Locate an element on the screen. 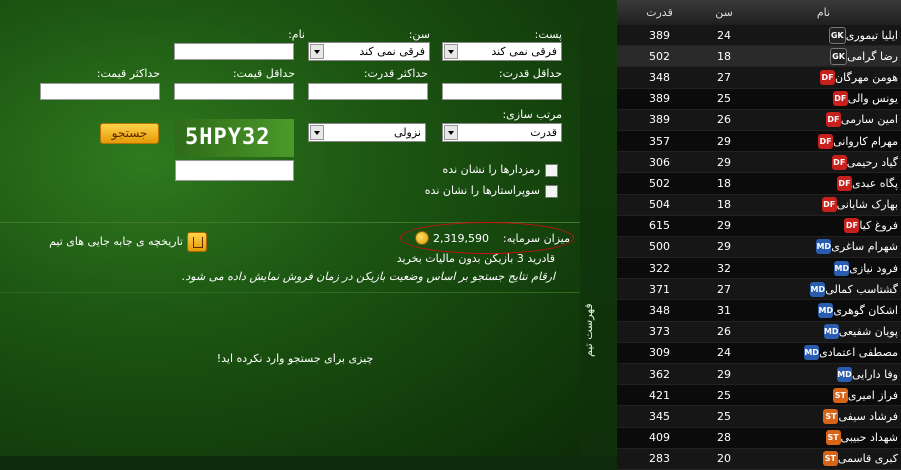 This screenshot has height=470, width=901. roster-row: 389 24 ایلیا تیموریGK is located at coordinates (759, 36).